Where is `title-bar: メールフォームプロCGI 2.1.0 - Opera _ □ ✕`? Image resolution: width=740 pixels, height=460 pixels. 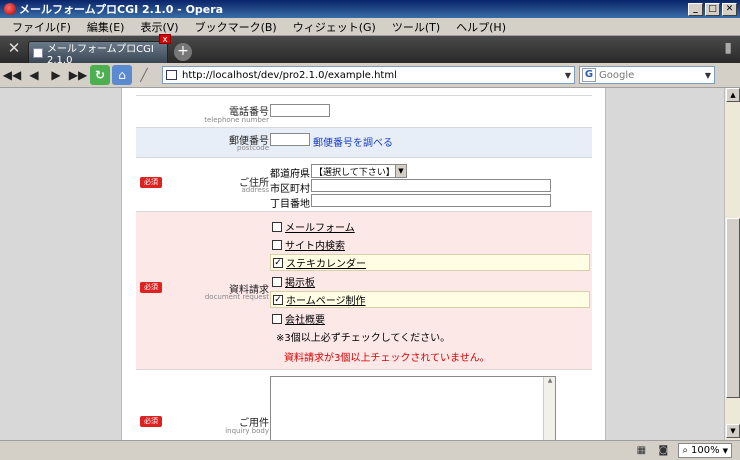 title-bar: メールフォームプロCGI 2.1.0 - Opera _ □ ✕ is located at coordinates (370, 9).